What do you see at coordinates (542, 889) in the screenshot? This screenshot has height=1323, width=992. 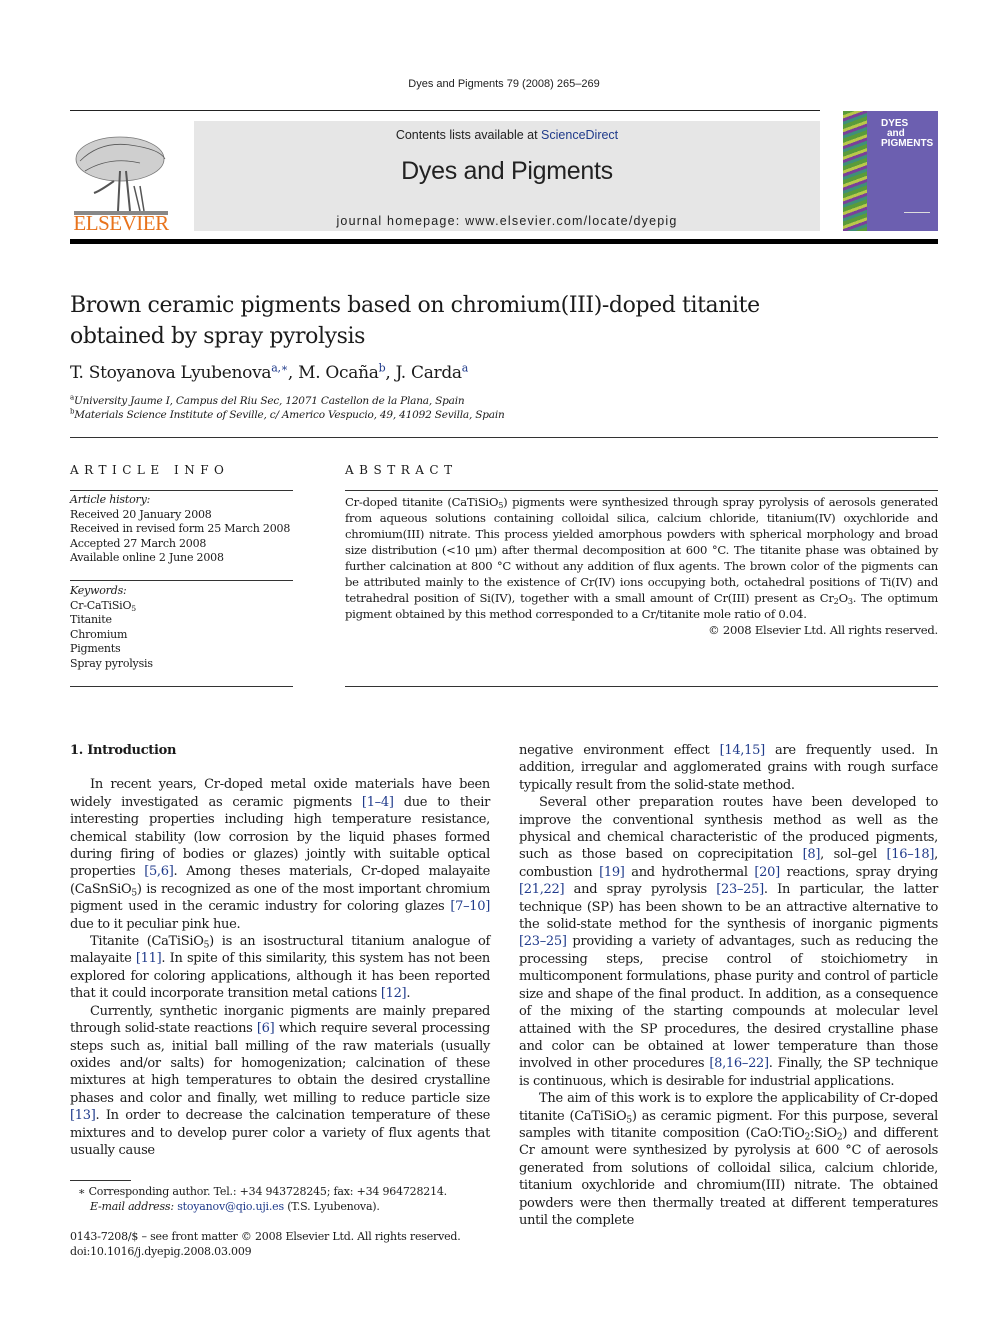 I see `citation-link: [21,22]` at bounding box center [542, 889].